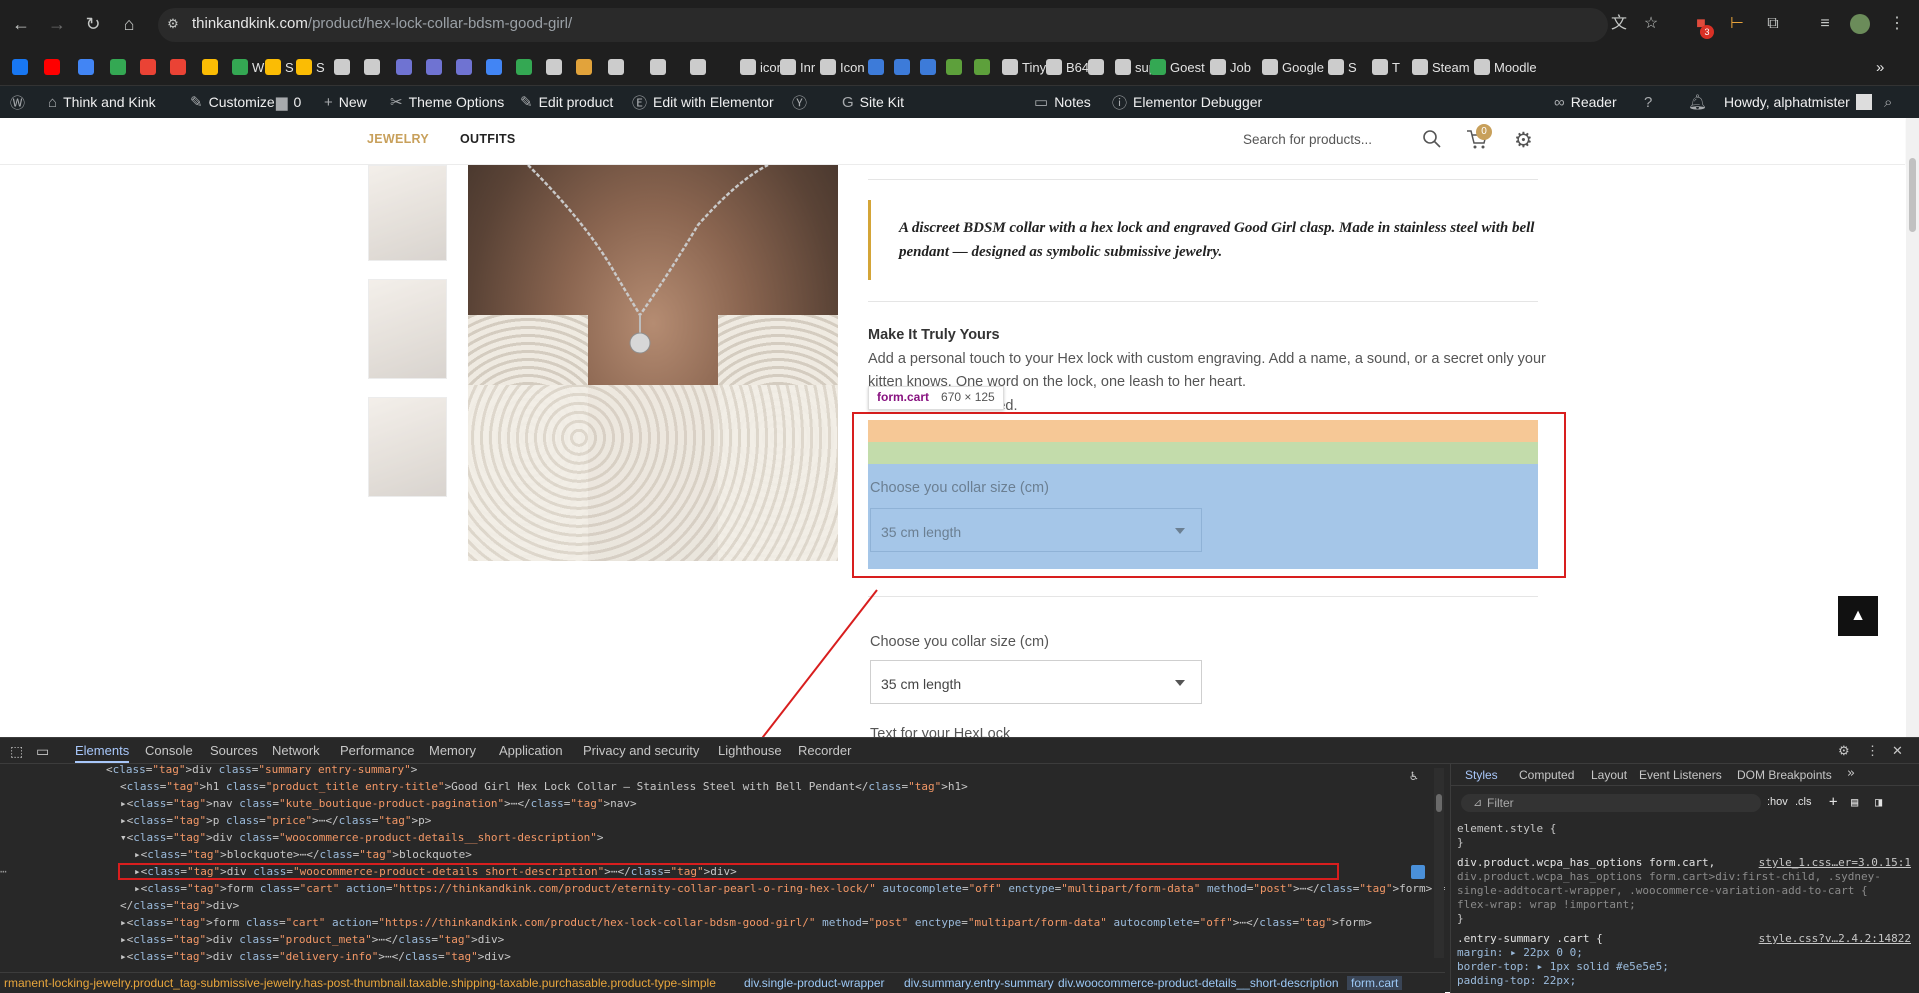 Image resolution: width=1919 pixels, height=993 pixels. Describe the element at coordinates (1844, 751) in the screenshot. I see `settings-icon: ⚙` at that location.